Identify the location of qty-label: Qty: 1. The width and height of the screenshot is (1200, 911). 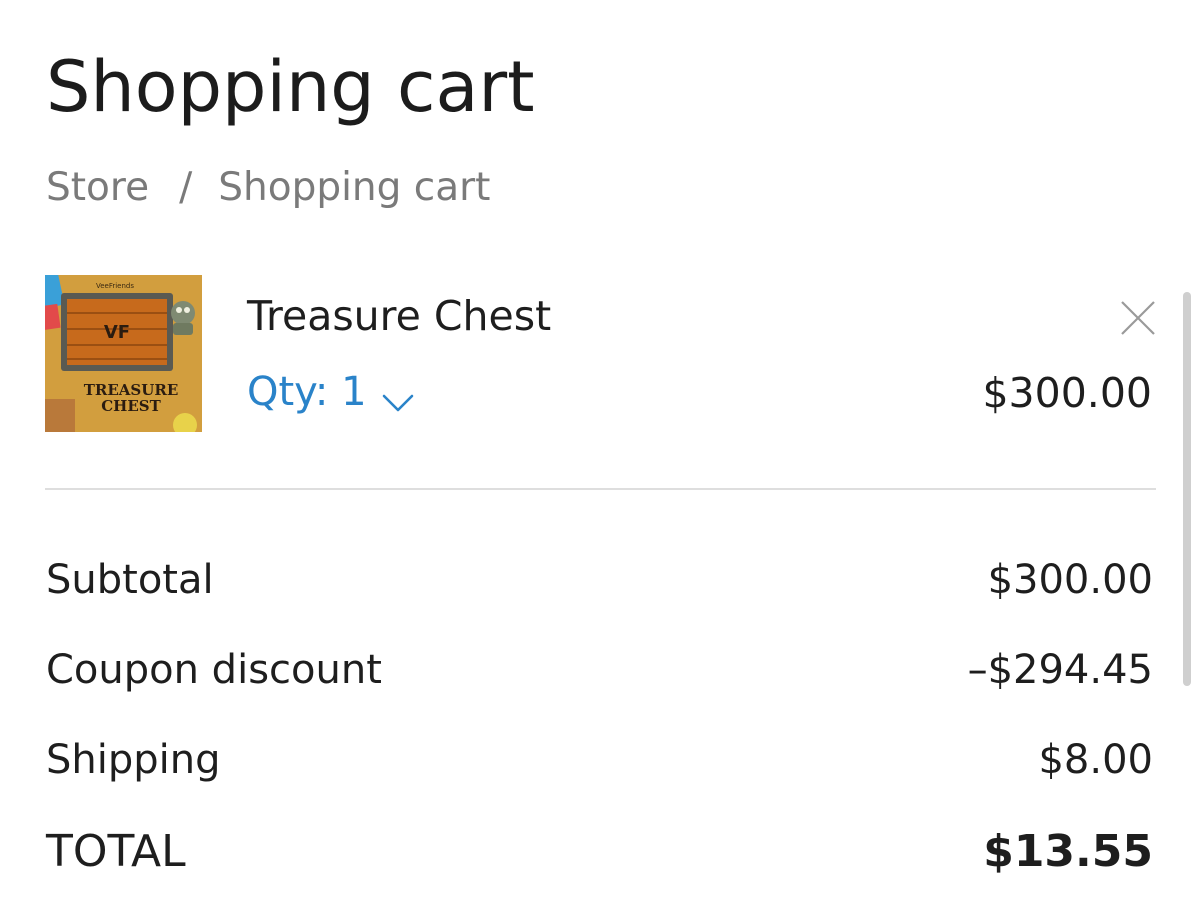
(307, 392).